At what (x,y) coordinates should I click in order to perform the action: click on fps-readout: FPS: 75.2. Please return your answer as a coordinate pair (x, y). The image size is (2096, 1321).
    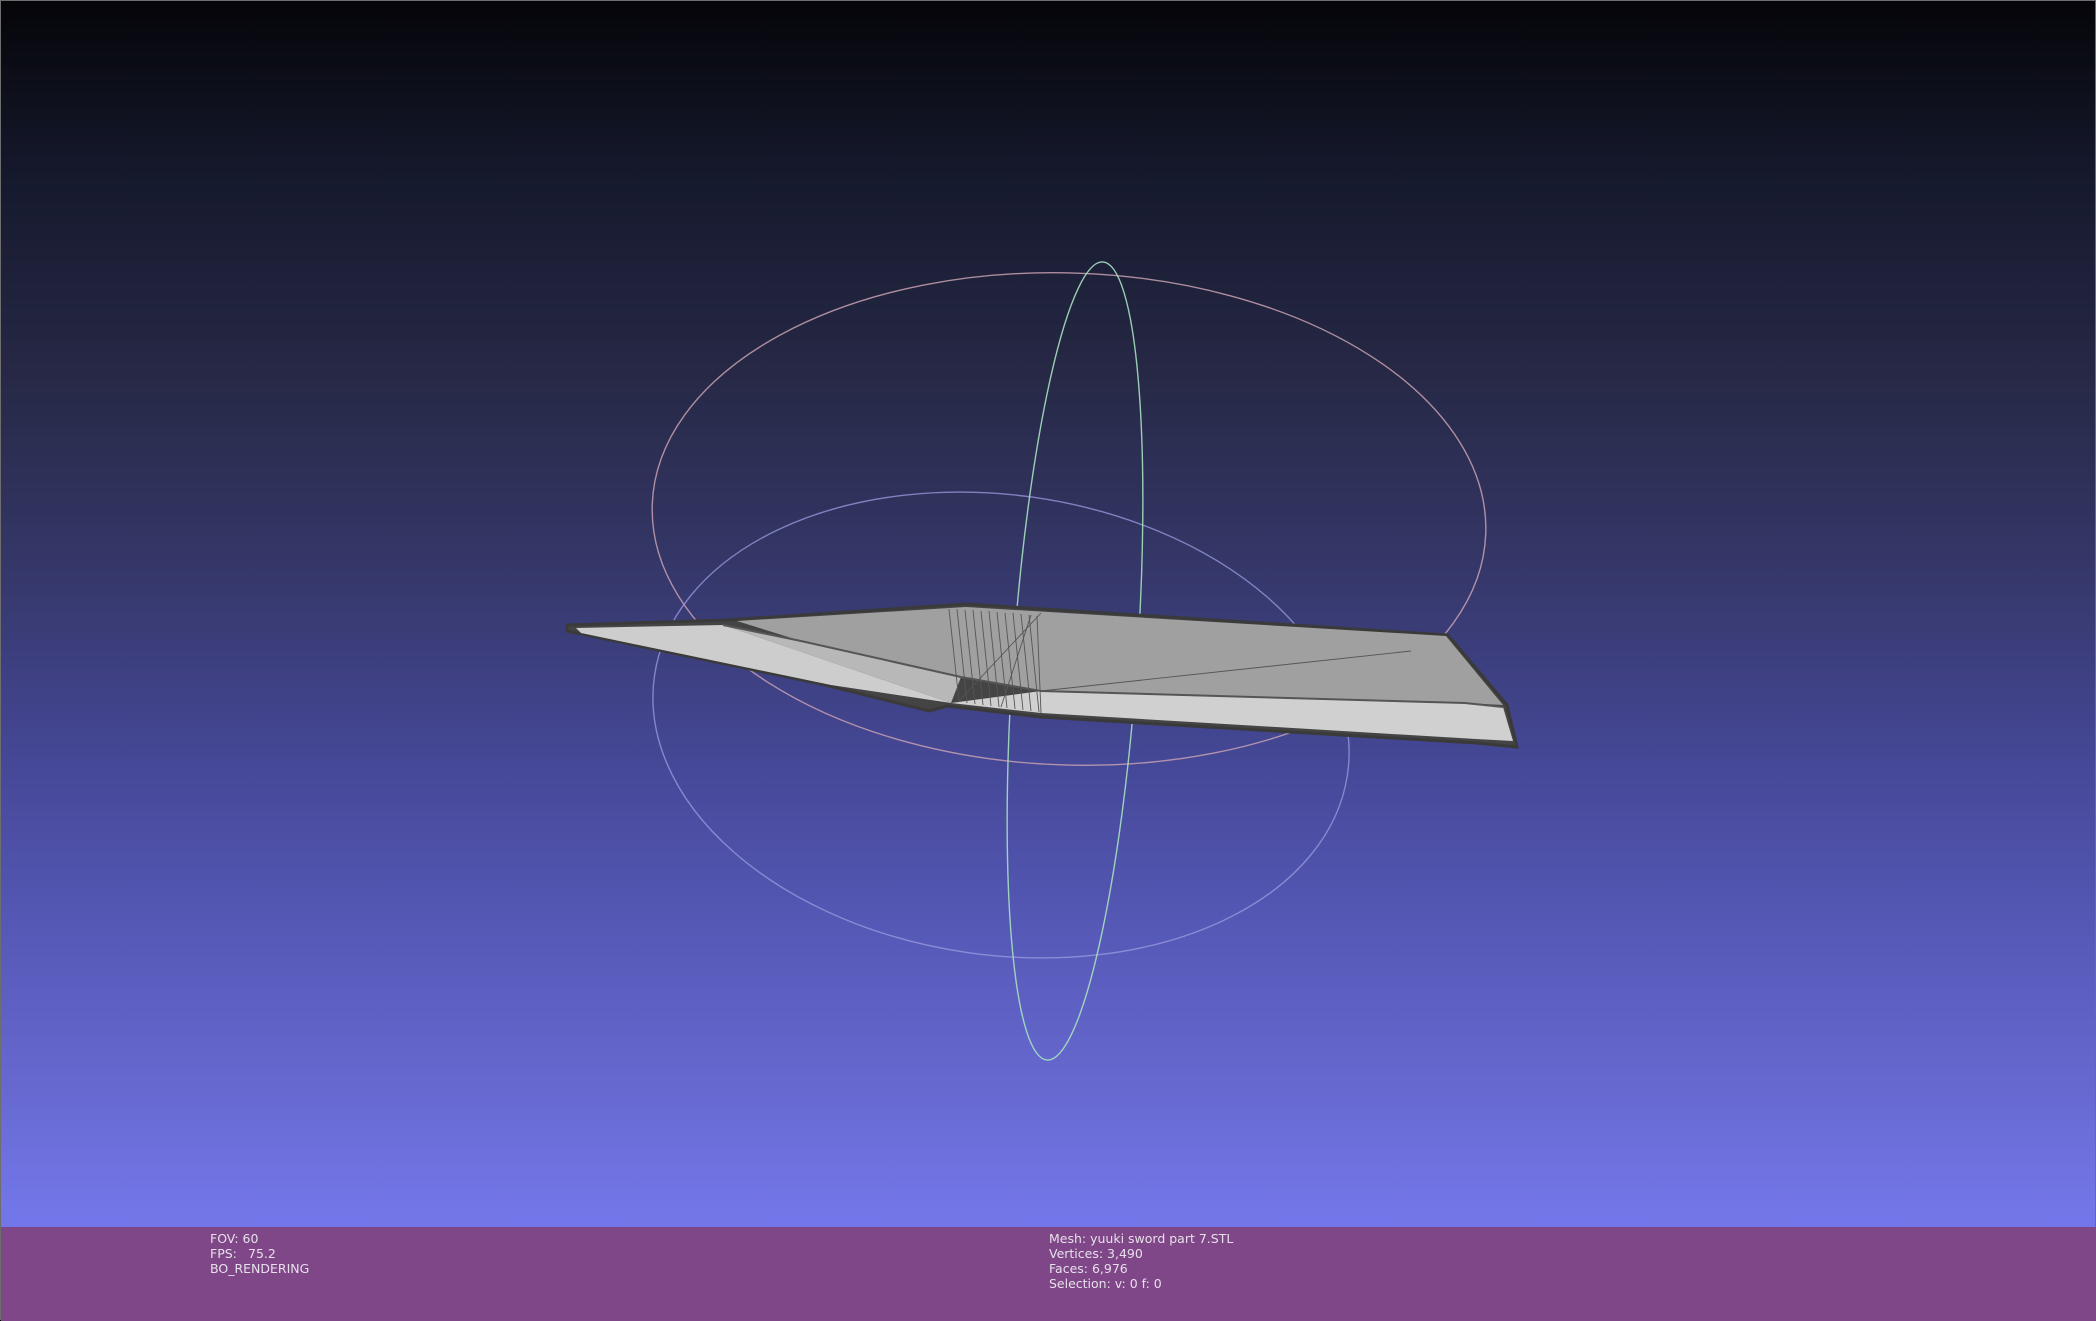
    Looking at the image, I should click on (259, 1253).